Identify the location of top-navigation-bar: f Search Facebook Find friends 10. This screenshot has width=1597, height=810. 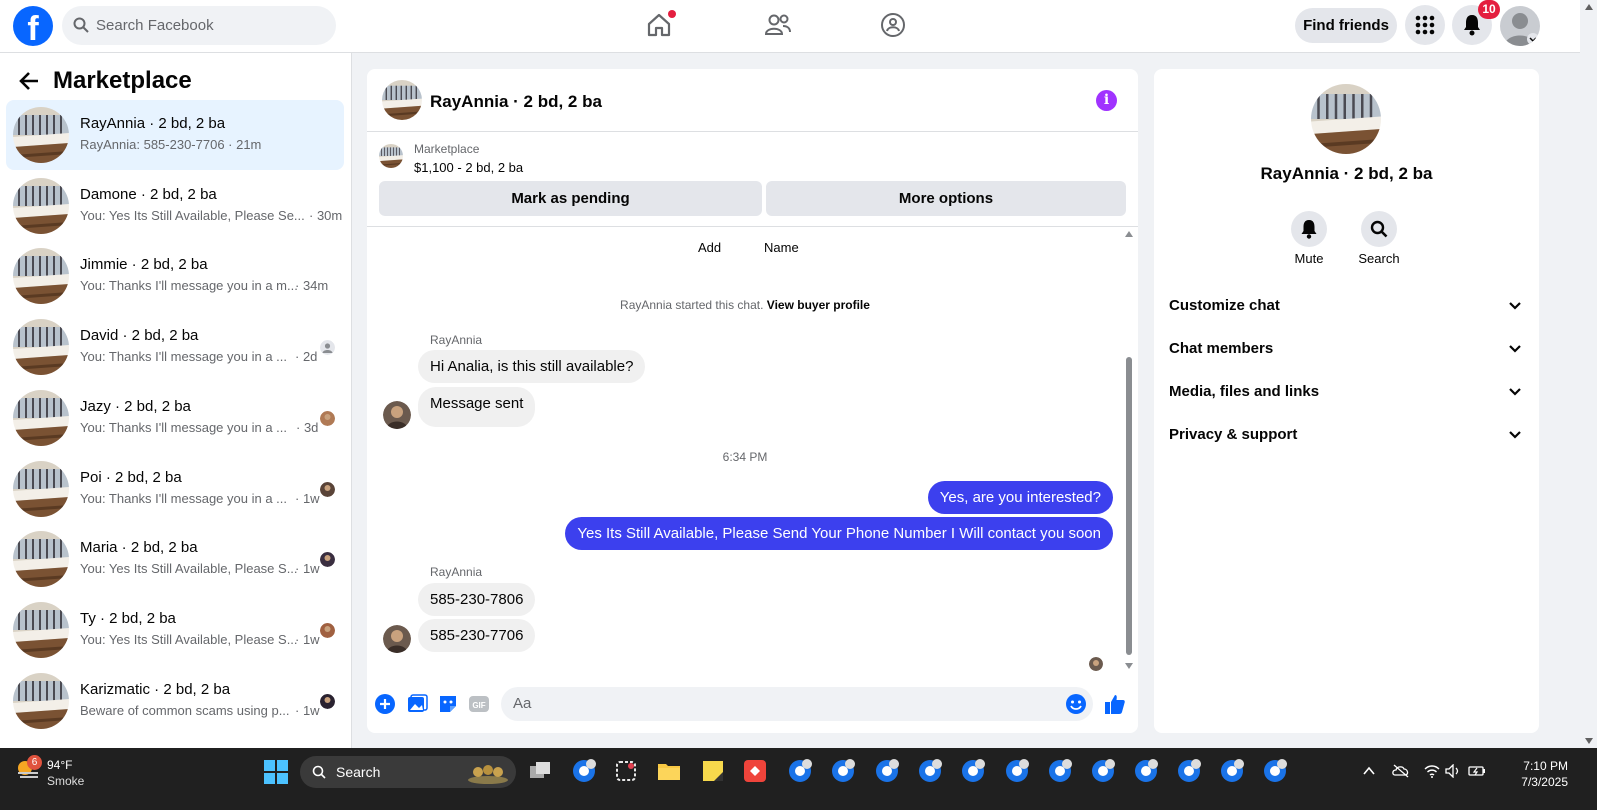
(790, 26).